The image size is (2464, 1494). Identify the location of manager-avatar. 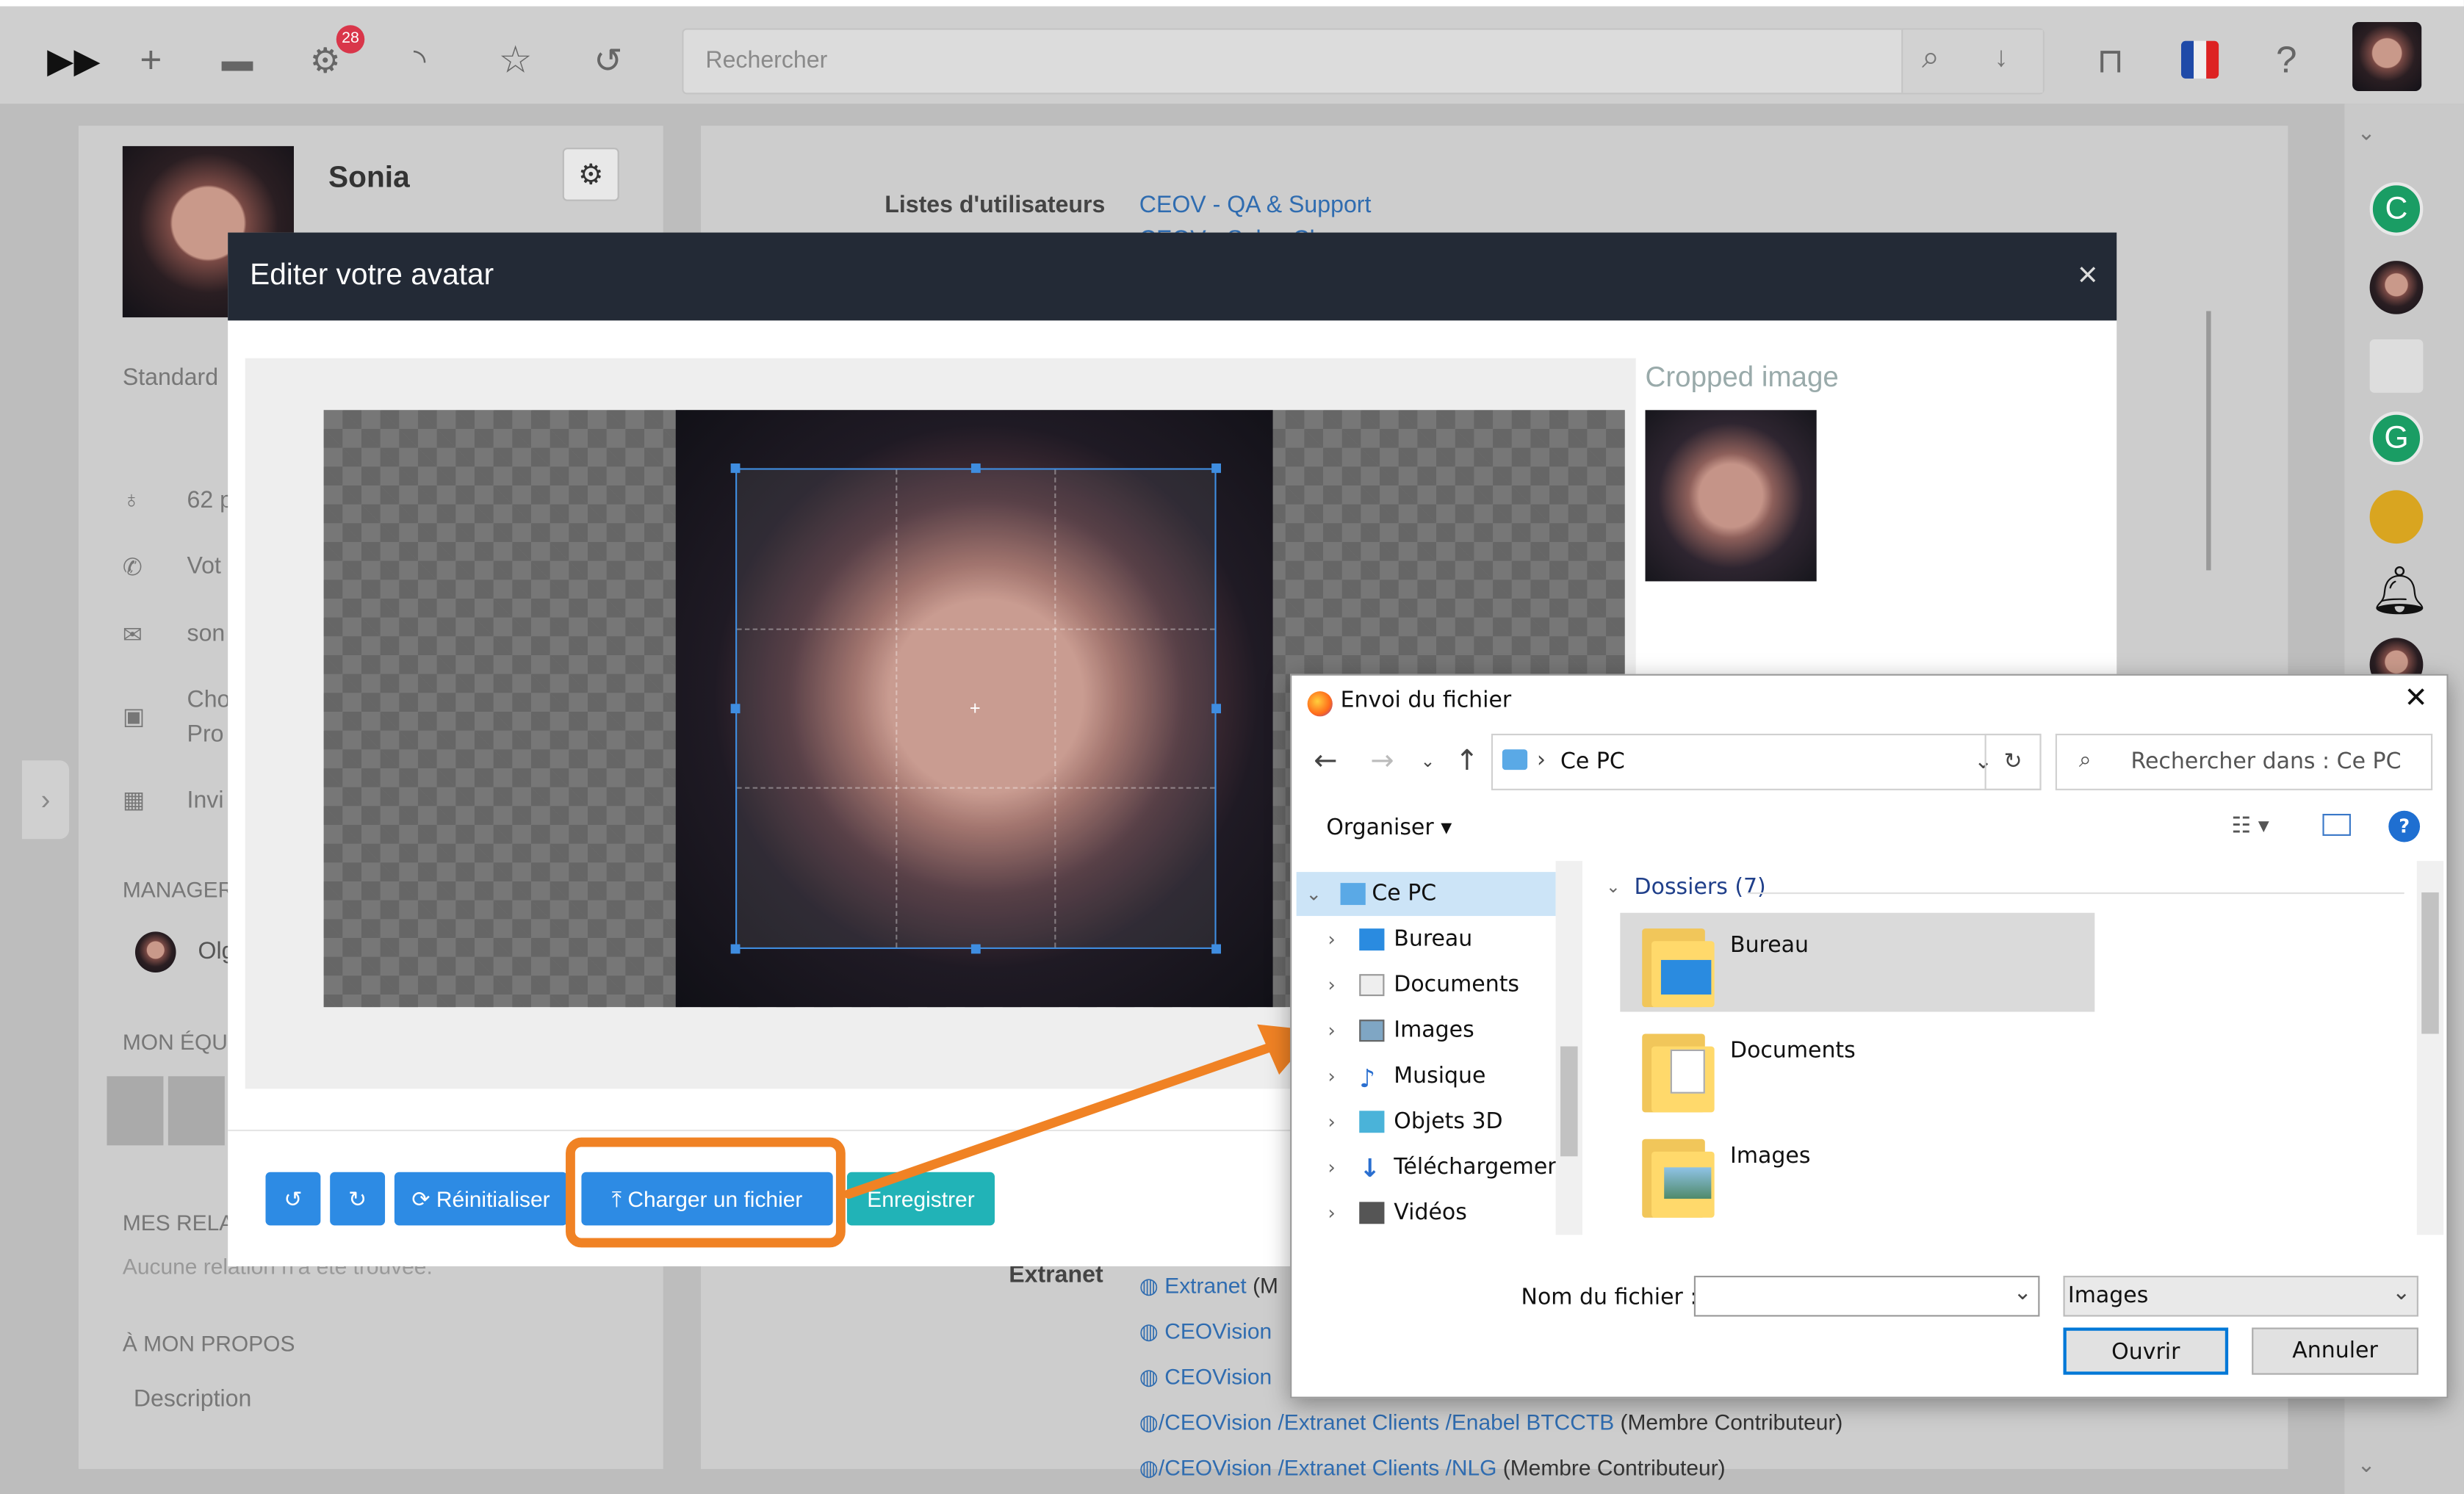
(155, 952).